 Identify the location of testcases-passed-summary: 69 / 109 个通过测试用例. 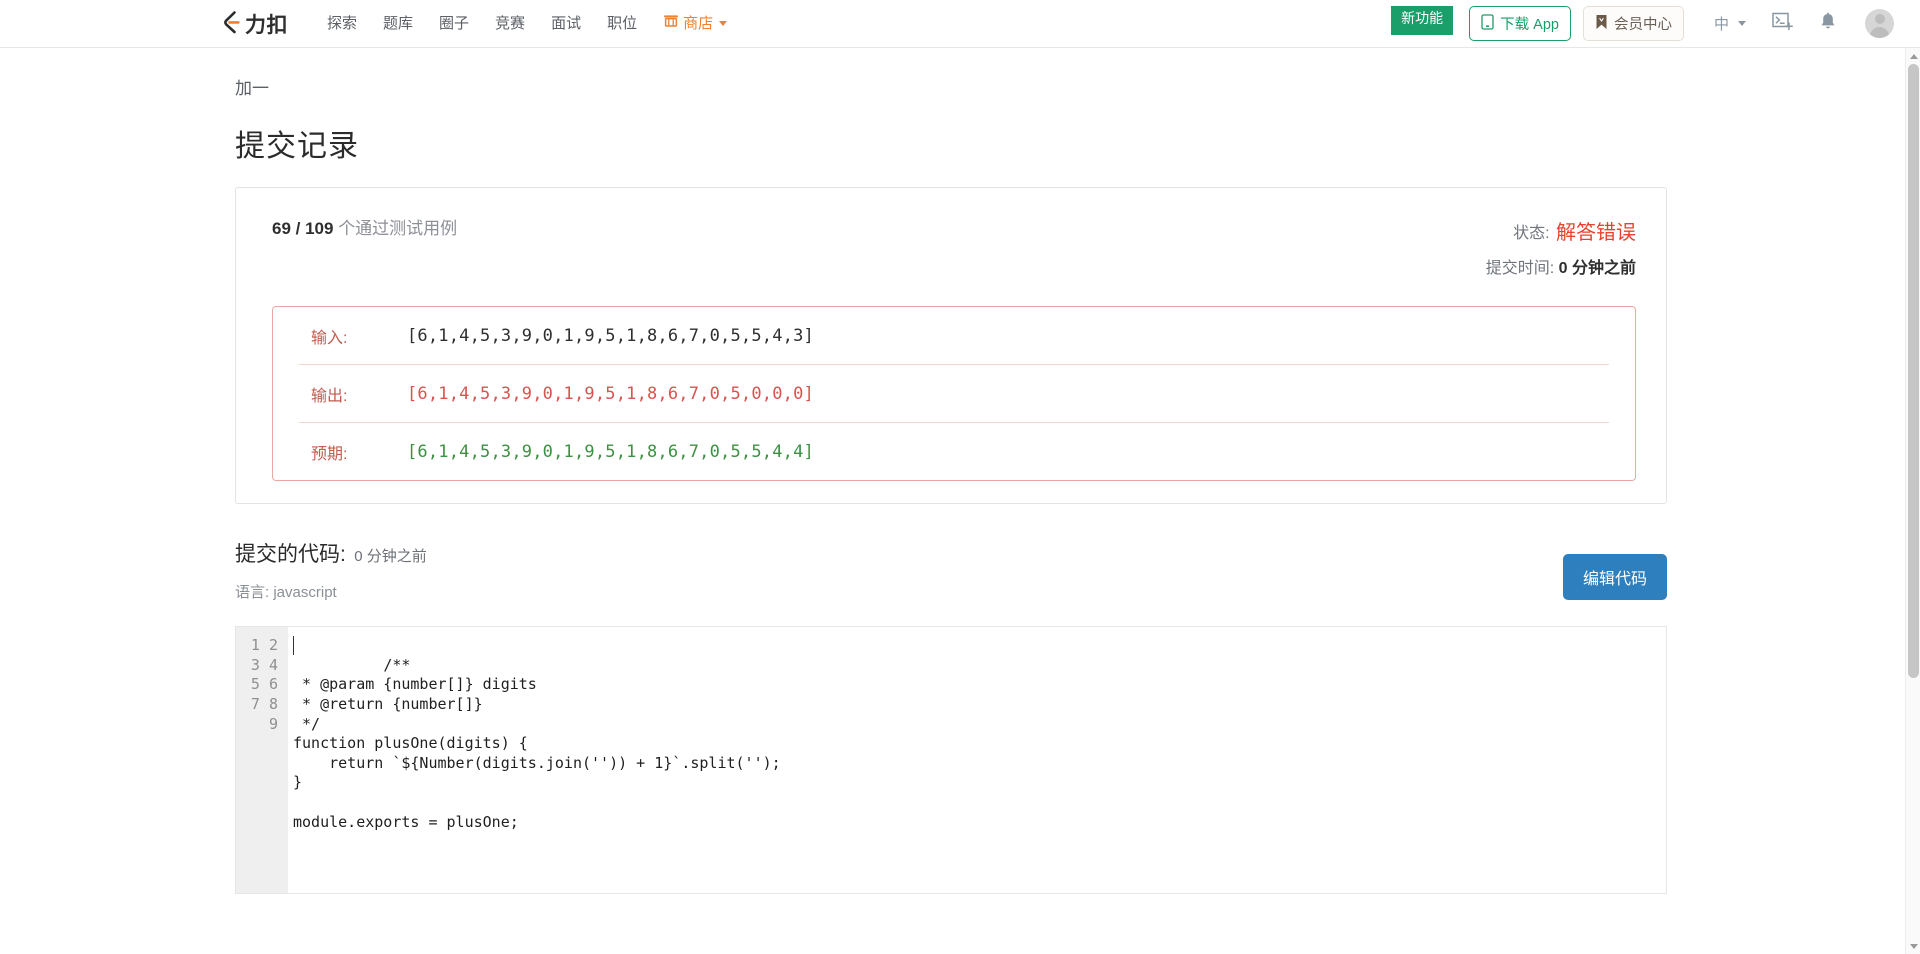
(364, 226).